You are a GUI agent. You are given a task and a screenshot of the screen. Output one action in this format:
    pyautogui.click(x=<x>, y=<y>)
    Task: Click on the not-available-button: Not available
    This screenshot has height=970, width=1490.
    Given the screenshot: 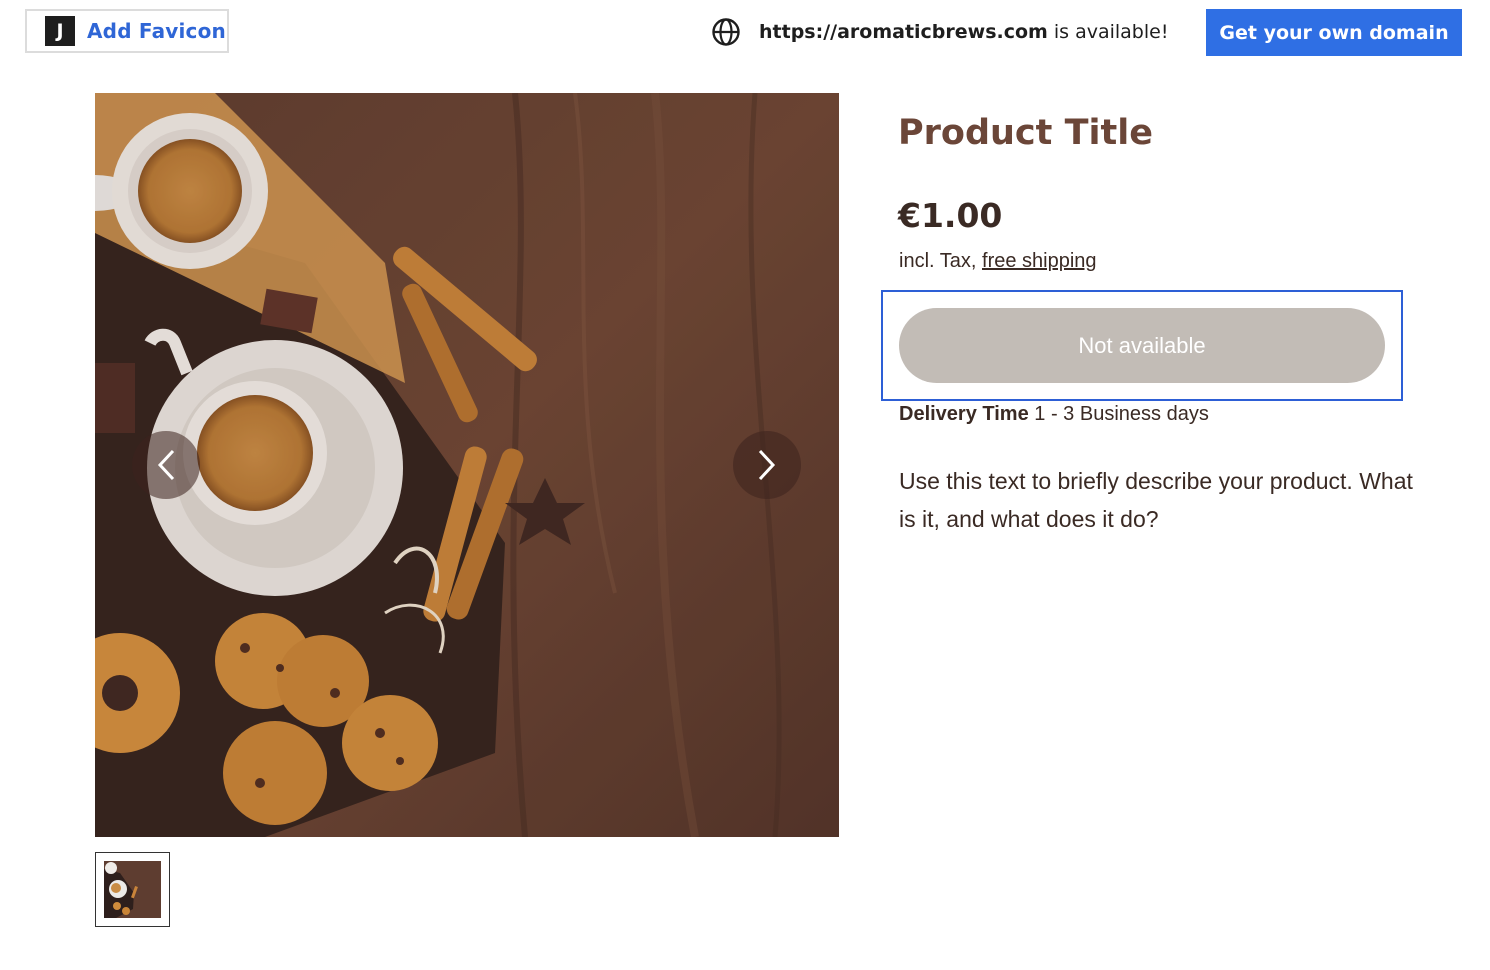 What is the action you would take?
    pyautogui.click(x=1142, y=345)
    